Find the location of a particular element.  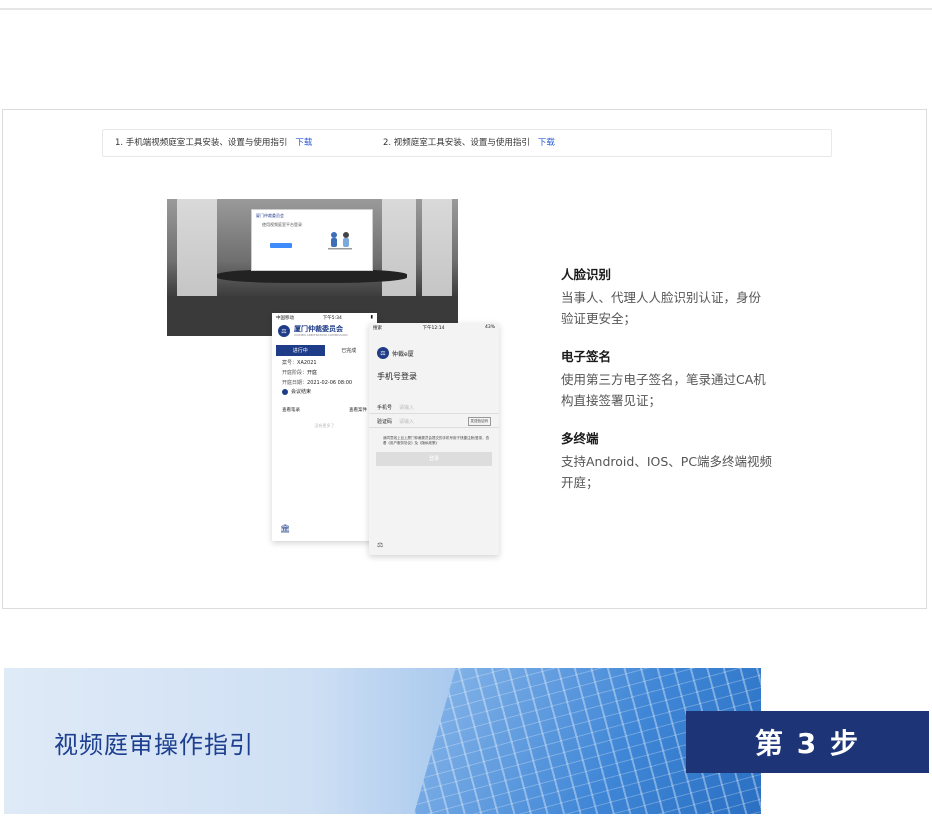

feature-multi-terminal: 多终端 支持Android、IOS、PC端多终端视频开庭； is located at coordinates (681, 461).